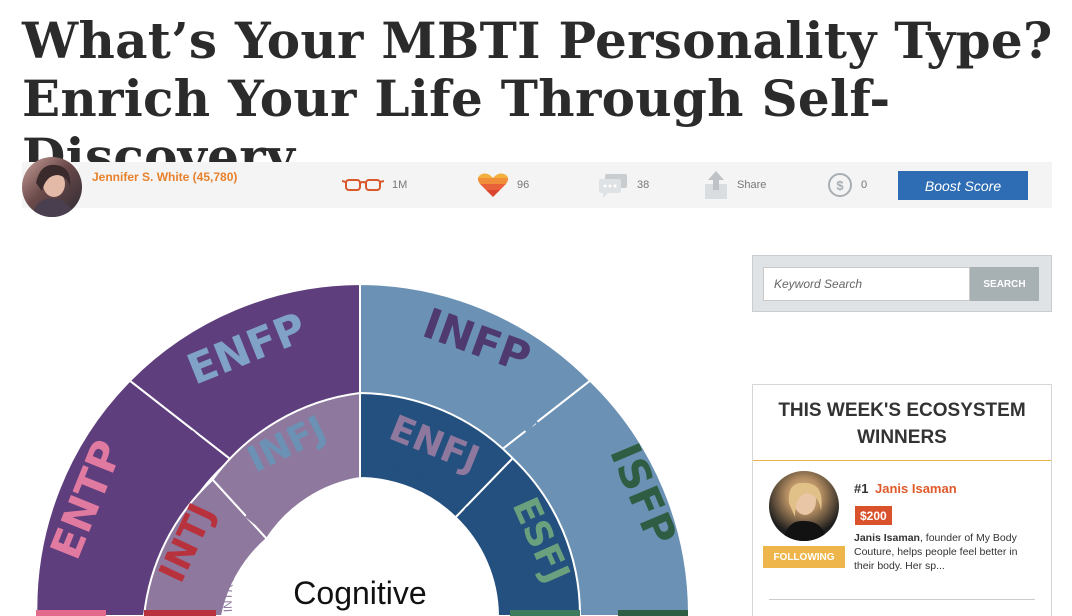 The height and width of the screenshot is (616, 1072). Describe the element at coordinates (866, 284) in the screenshot. I see `keyword-search-input` at that location.